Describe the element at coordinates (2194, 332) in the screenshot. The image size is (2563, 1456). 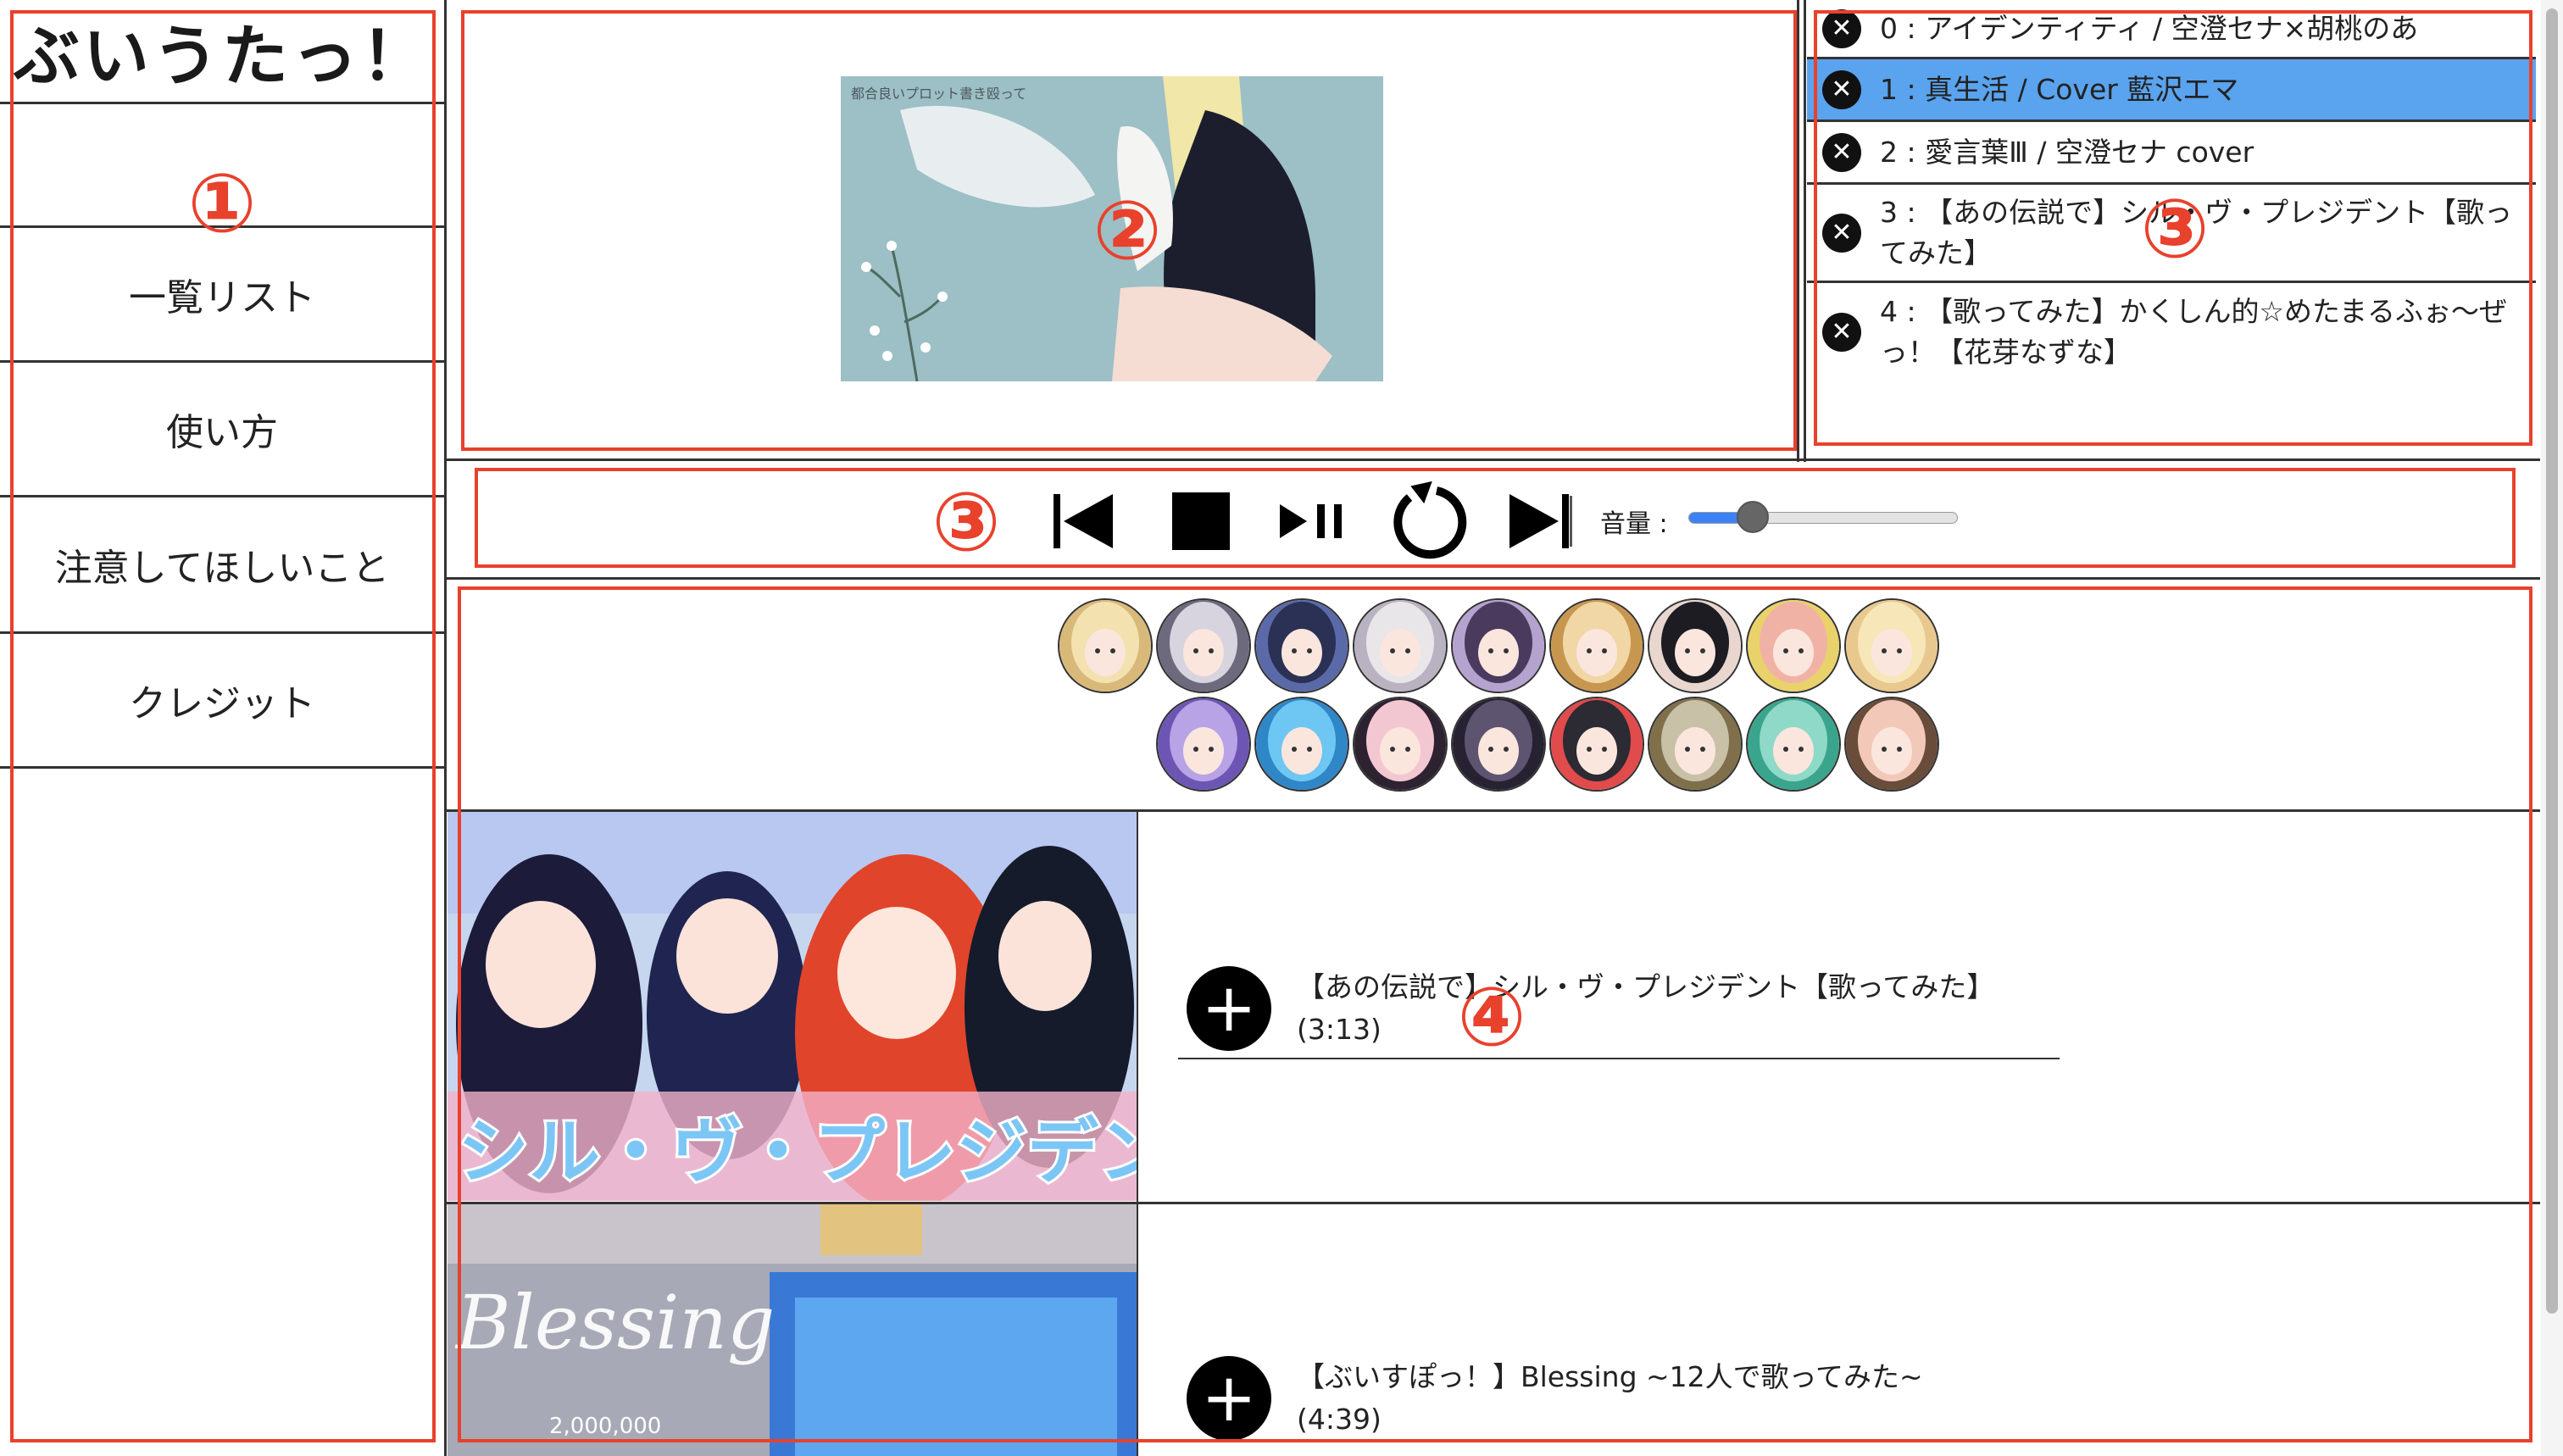
I see `playlist-item-label: 4 : 【歌ってみた】かくしん的☆めたまるふぉ〜ぜっ！【花芽なずな】` at that location.